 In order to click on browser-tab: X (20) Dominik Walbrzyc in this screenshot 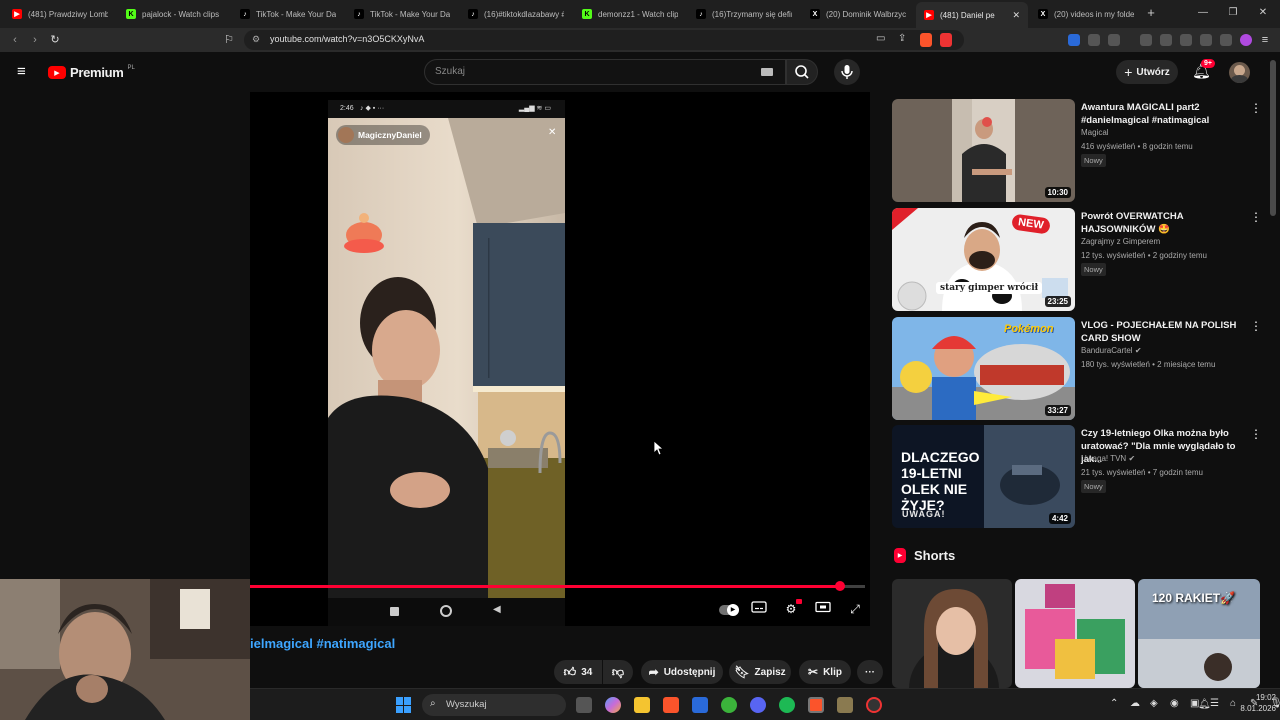, I will do `click(858, 14)`.